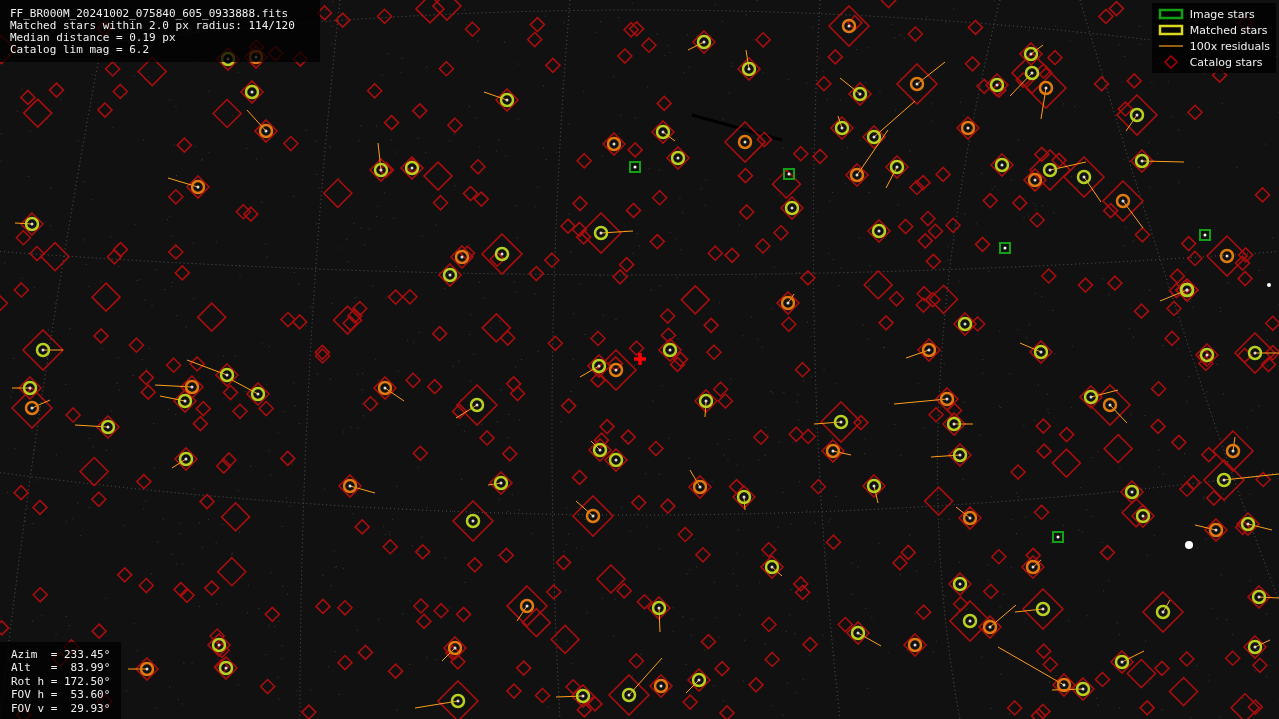  What do you see at coordinates (80, 50) in the screenshot?
I see `info-text: Catalog lim mag = 6.2` at bounding box center [80, 50].